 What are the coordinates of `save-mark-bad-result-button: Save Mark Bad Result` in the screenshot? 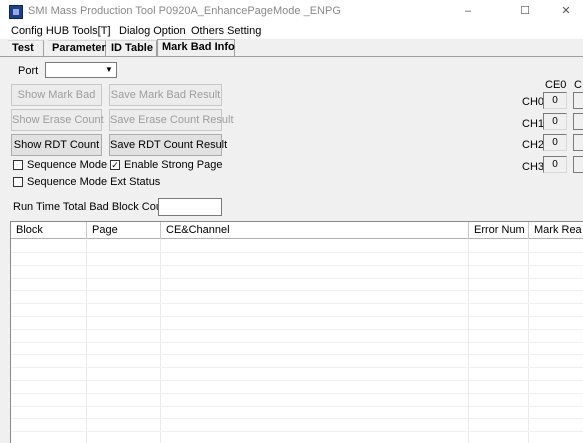 It's located at (165, 95).